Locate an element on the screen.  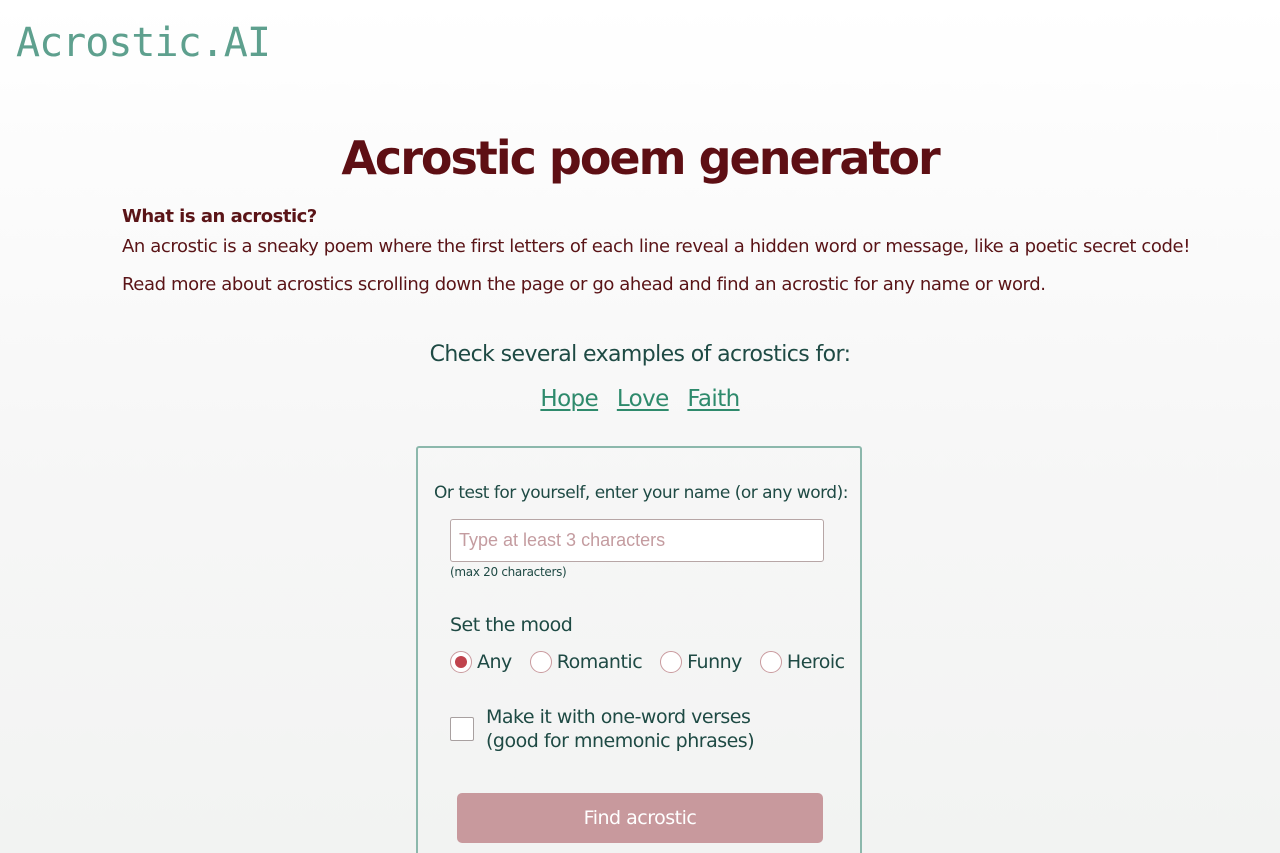
mood-option-any: Any is located at coordinates (481, 662).